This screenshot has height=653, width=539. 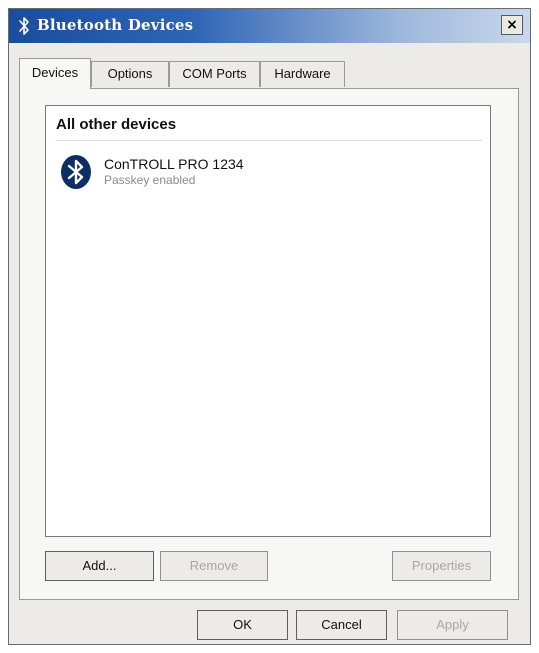 I want to click on group-header: All other devices, so click(x=116, y=124).